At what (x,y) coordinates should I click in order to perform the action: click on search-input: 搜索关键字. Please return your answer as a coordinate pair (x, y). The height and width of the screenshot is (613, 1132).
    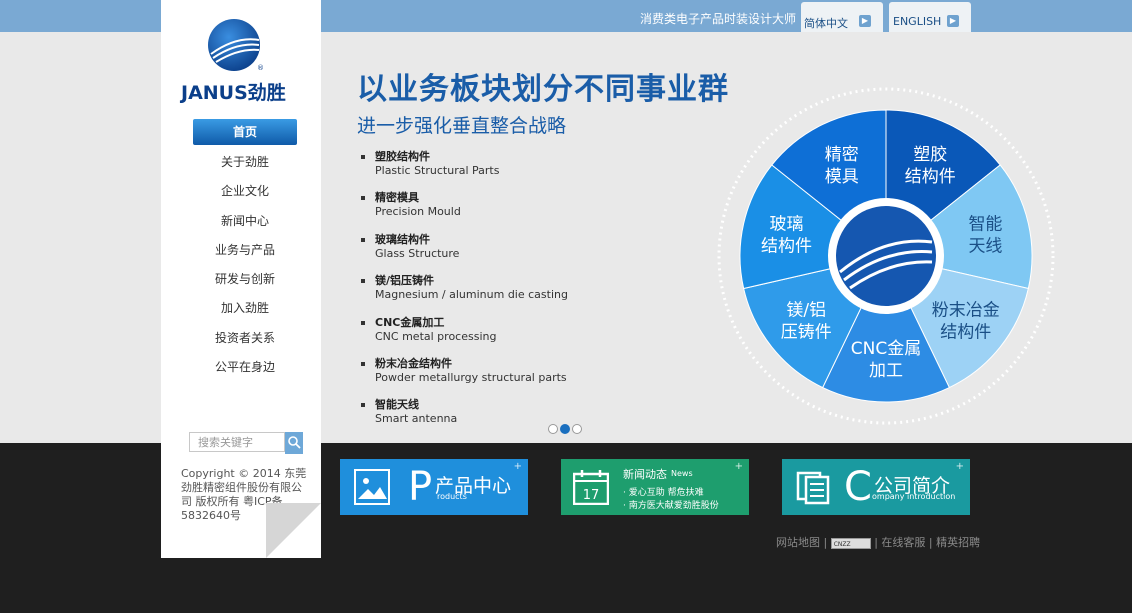
    Looking at the image, I should click on (237, 442).